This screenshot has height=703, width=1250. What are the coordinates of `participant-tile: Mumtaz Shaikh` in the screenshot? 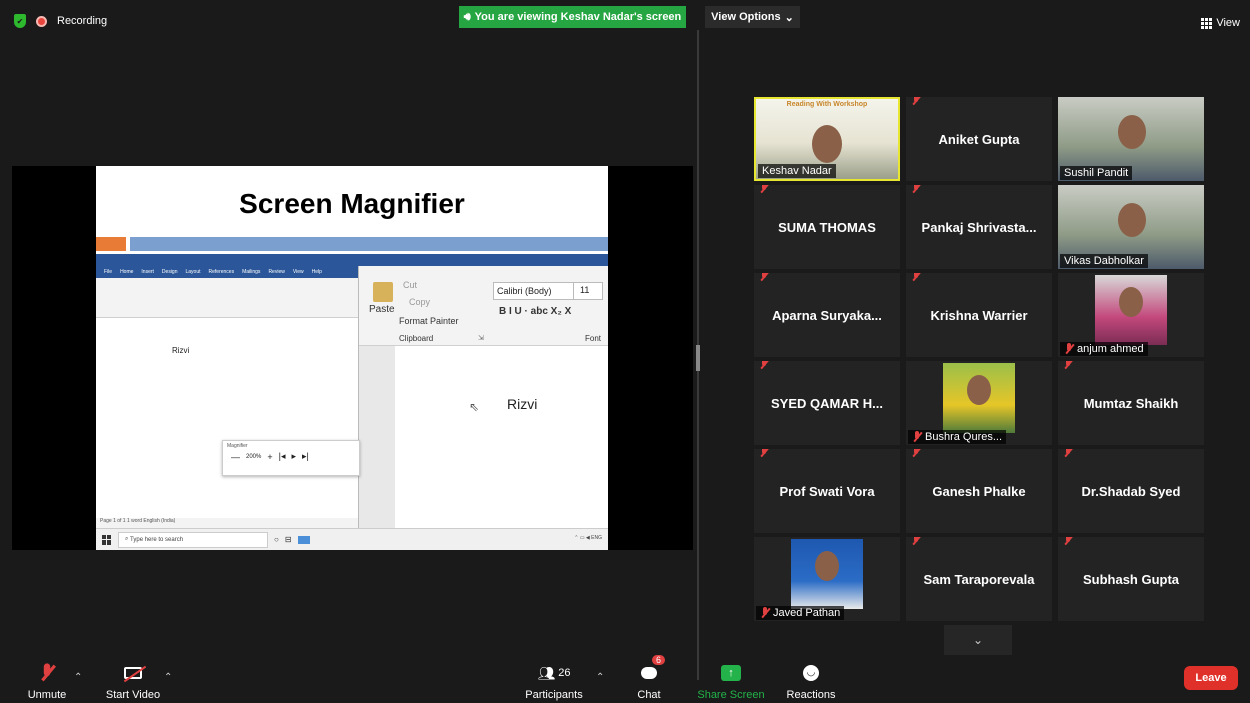 It's located at (1131, 403).